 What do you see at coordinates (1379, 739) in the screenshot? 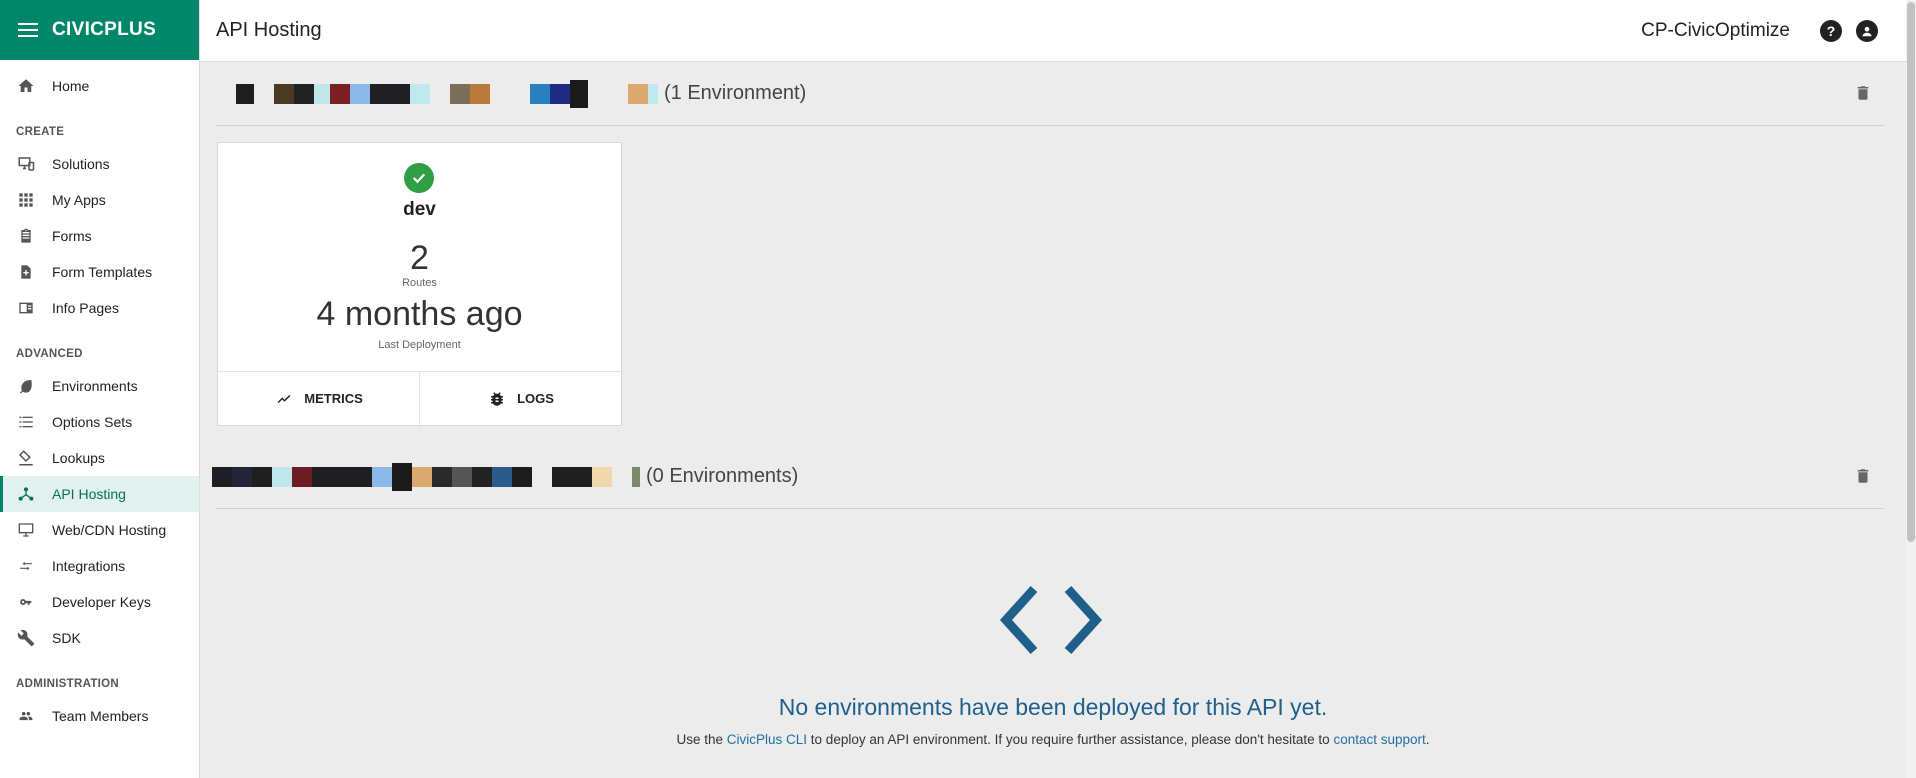
I see `contact-support-link: contact support` at bounding box center [1379, 739].